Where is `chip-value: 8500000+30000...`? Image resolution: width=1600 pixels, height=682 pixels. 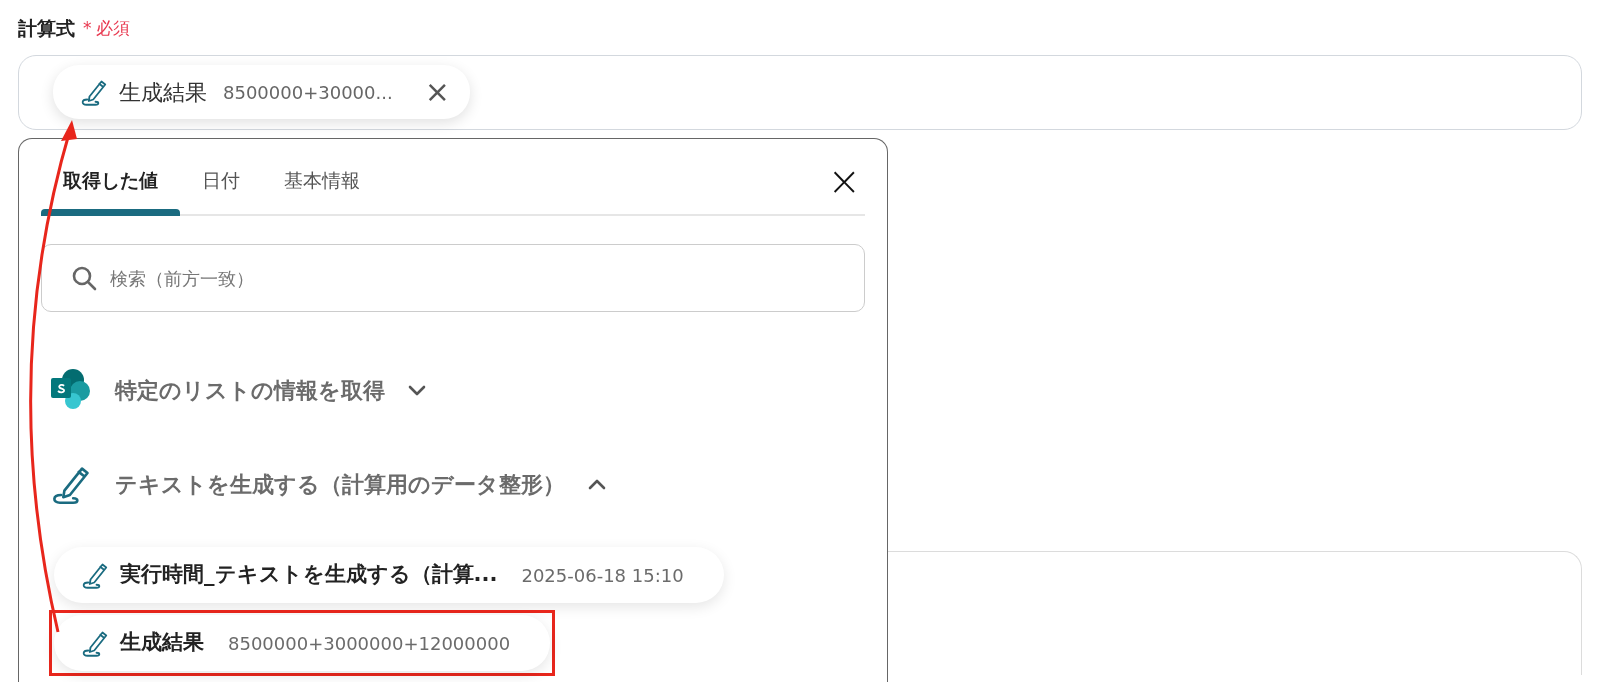 chip-value: 8500000+30000... is located at coordinates (308, 92).